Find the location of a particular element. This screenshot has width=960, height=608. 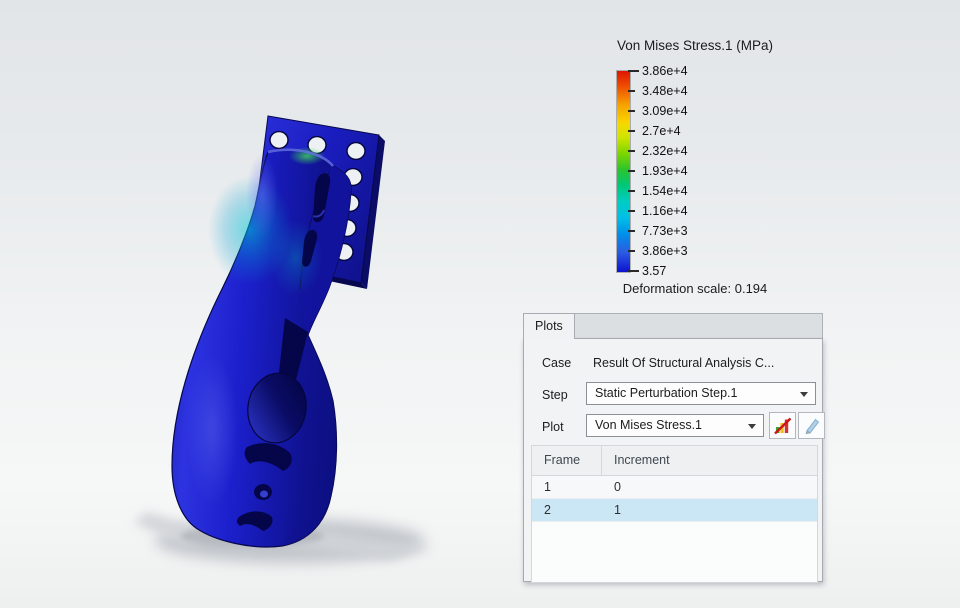

column-header-frame: Frame is located at coordinates (567, 460).